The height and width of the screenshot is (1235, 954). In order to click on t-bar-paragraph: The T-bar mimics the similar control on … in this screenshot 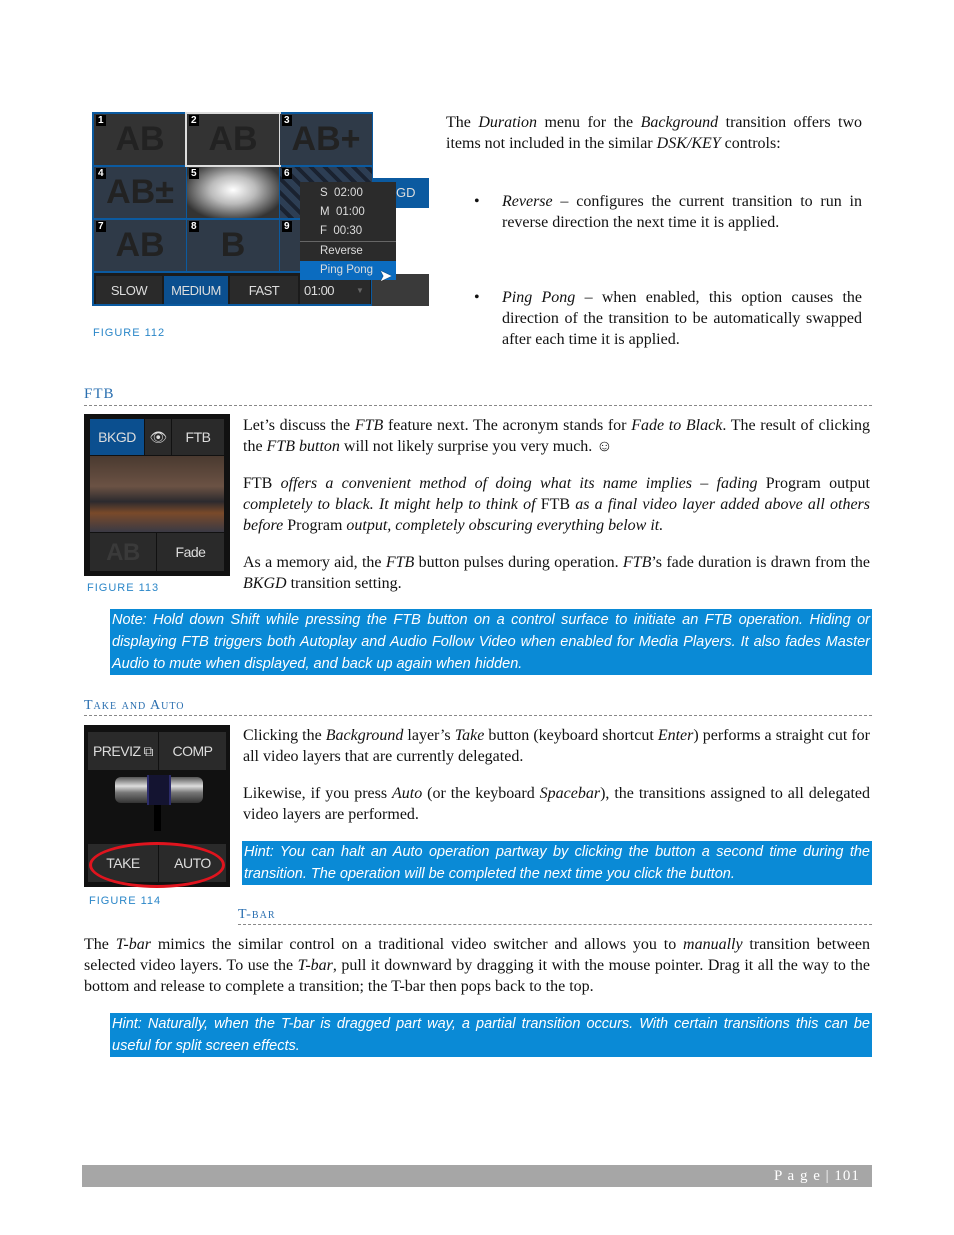, I will do `click(477, 965)`.